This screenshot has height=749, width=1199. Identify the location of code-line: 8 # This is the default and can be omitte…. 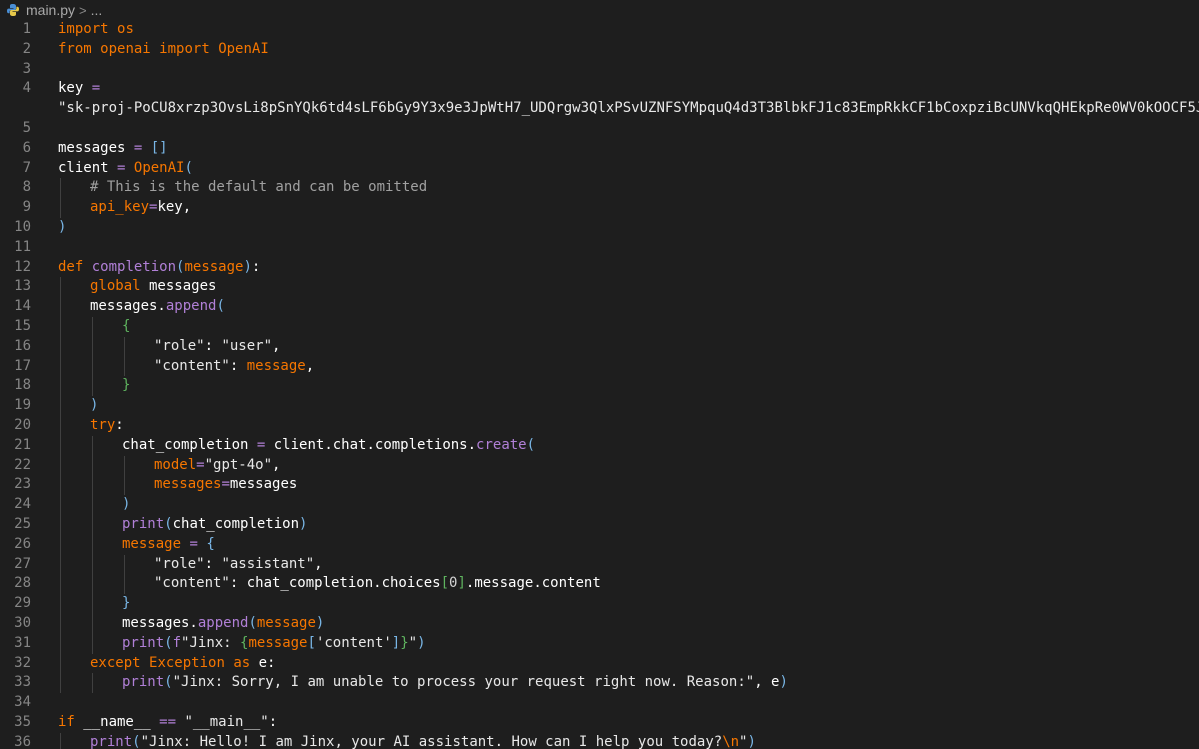
(599, 188).